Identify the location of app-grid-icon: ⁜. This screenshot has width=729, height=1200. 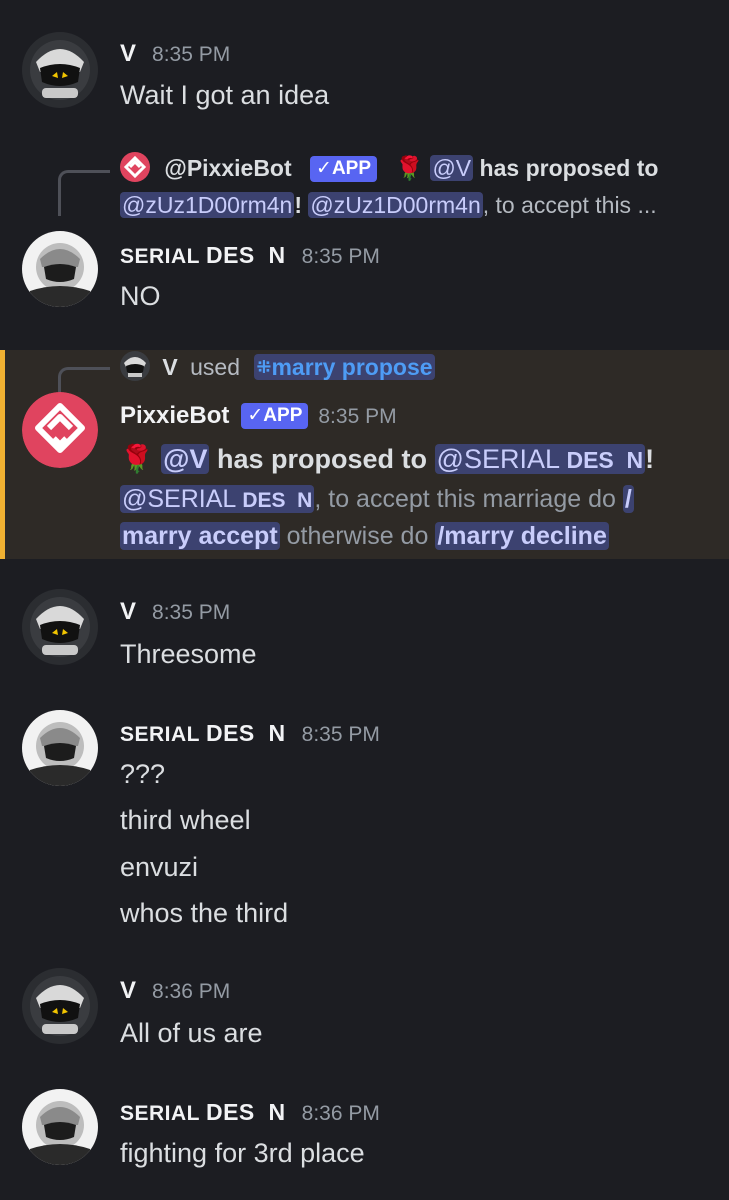
(264, 367).